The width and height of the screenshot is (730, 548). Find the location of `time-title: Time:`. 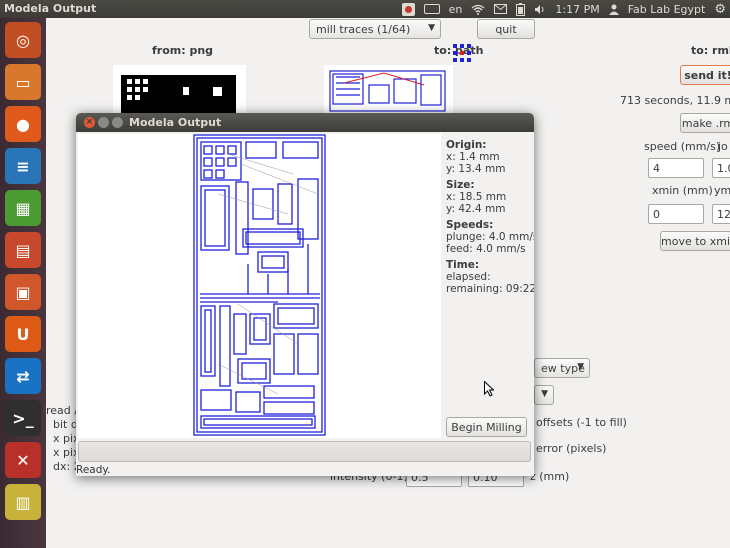

time-title: Time: is located at coordinates (463, 265).